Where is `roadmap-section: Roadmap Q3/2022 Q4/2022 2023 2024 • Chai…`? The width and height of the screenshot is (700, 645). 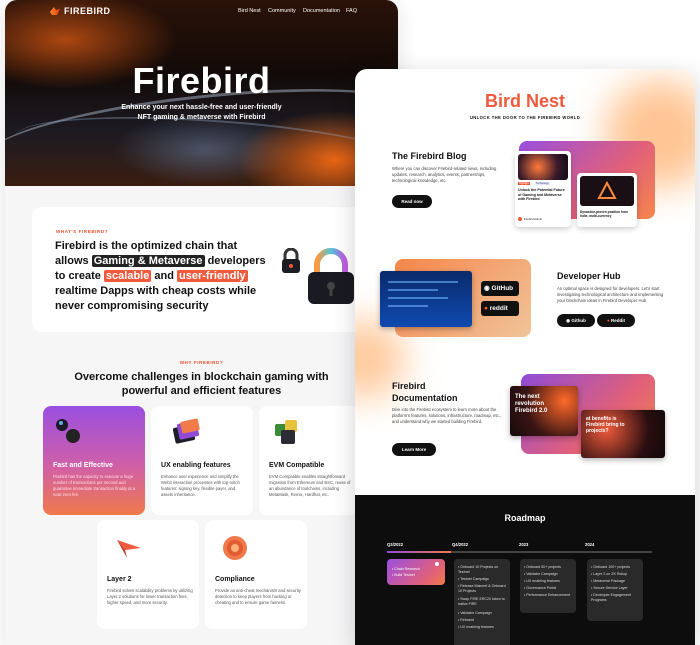
roadmap-section: Roadmap Q3/2022 Q4/2022 2023 2024 • Chai… is located at coordinates (525, 570).